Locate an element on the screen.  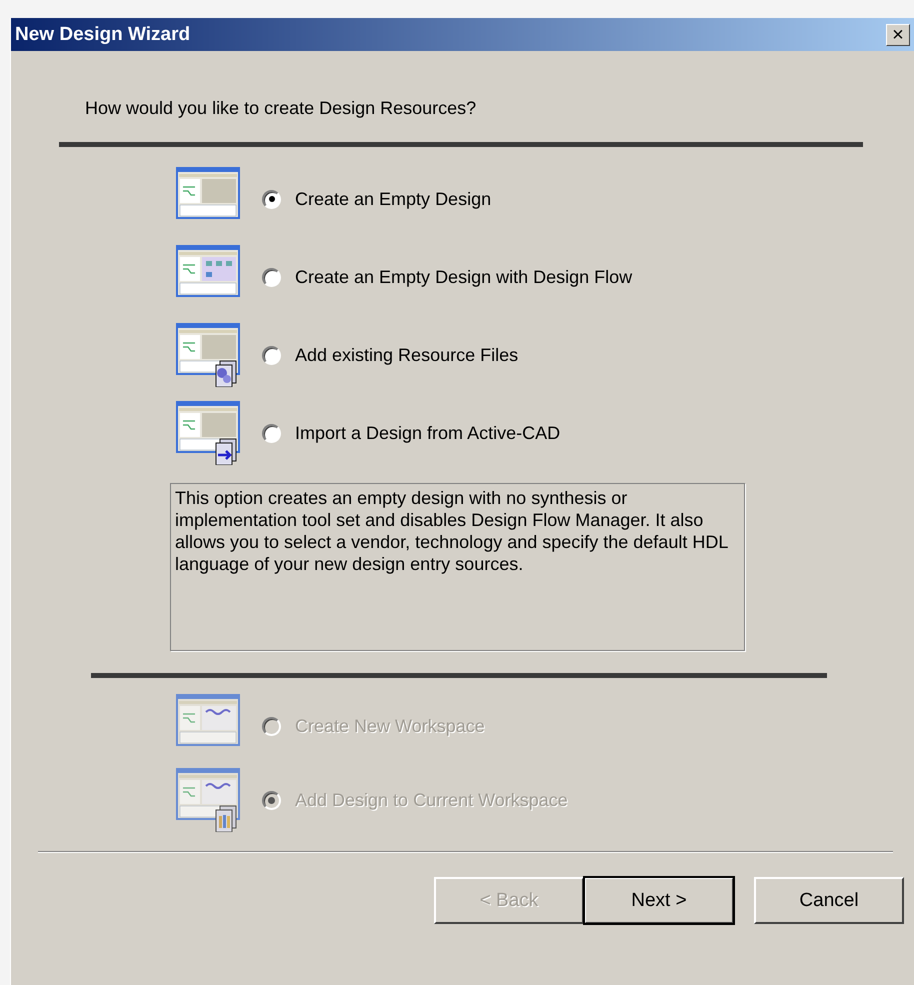
question-text: How would you like to create Design Resources? is located at coordinates (281, 108).